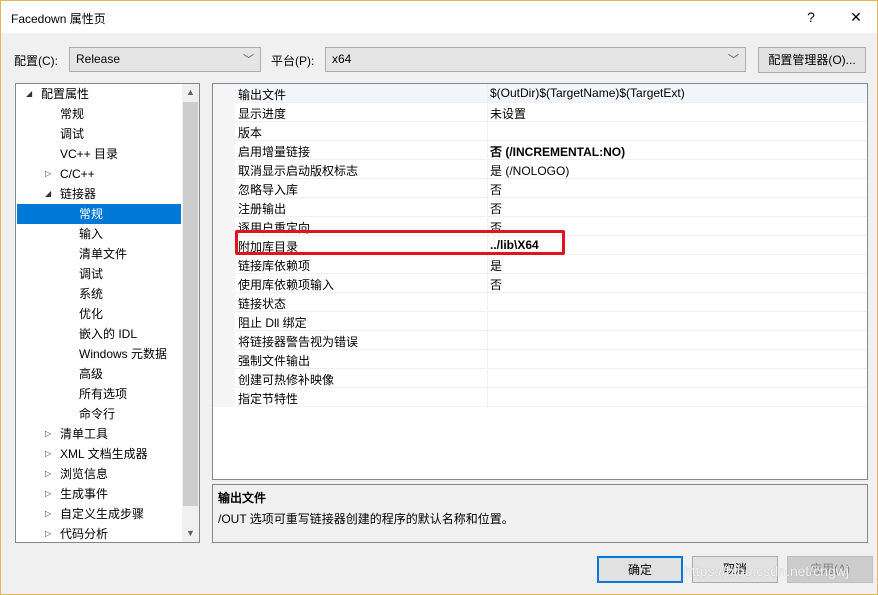  Describe the element at coordinates (165, 59) in the screenshot. I see `config-select: Release ﹀` at that location.